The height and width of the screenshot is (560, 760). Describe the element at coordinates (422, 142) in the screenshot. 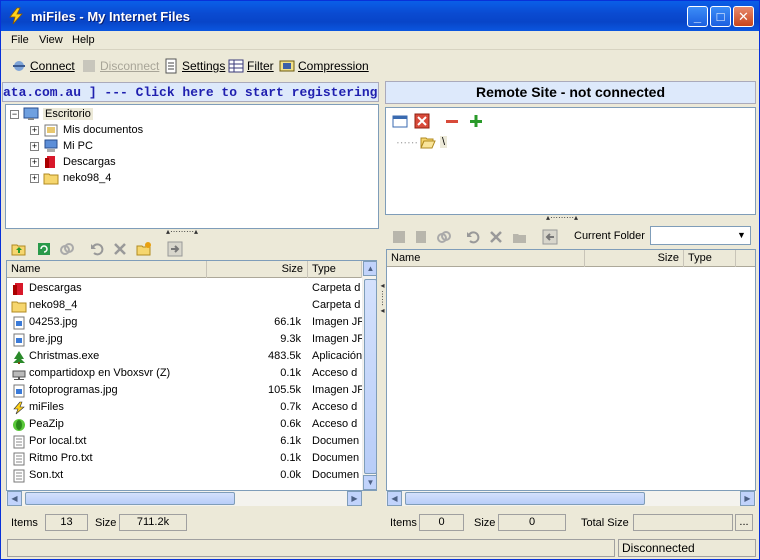

I see `remote-root-item: ⋯⋯ \` at that location.